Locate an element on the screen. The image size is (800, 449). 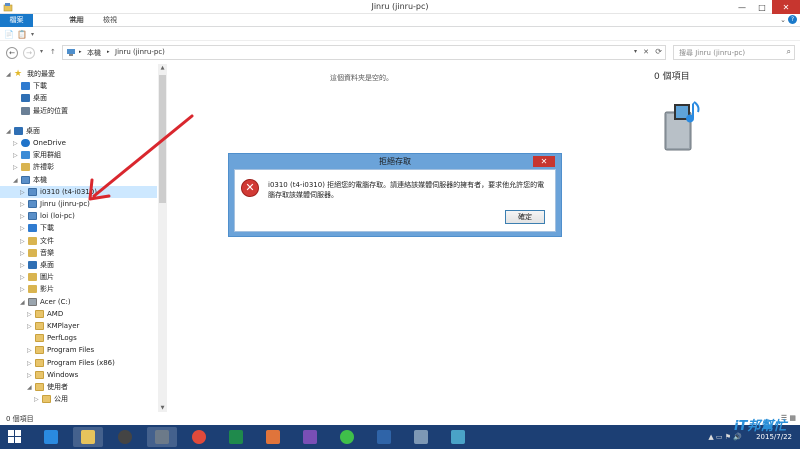
help-icon: ? is located at coordinates (792, 19).